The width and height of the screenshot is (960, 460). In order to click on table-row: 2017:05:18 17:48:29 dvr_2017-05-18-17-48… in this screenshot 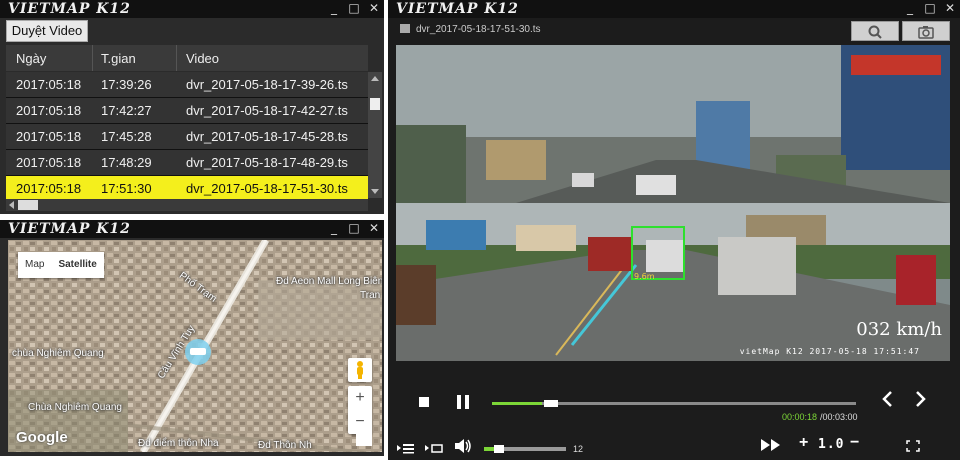, I will do `click(187, 163)`.